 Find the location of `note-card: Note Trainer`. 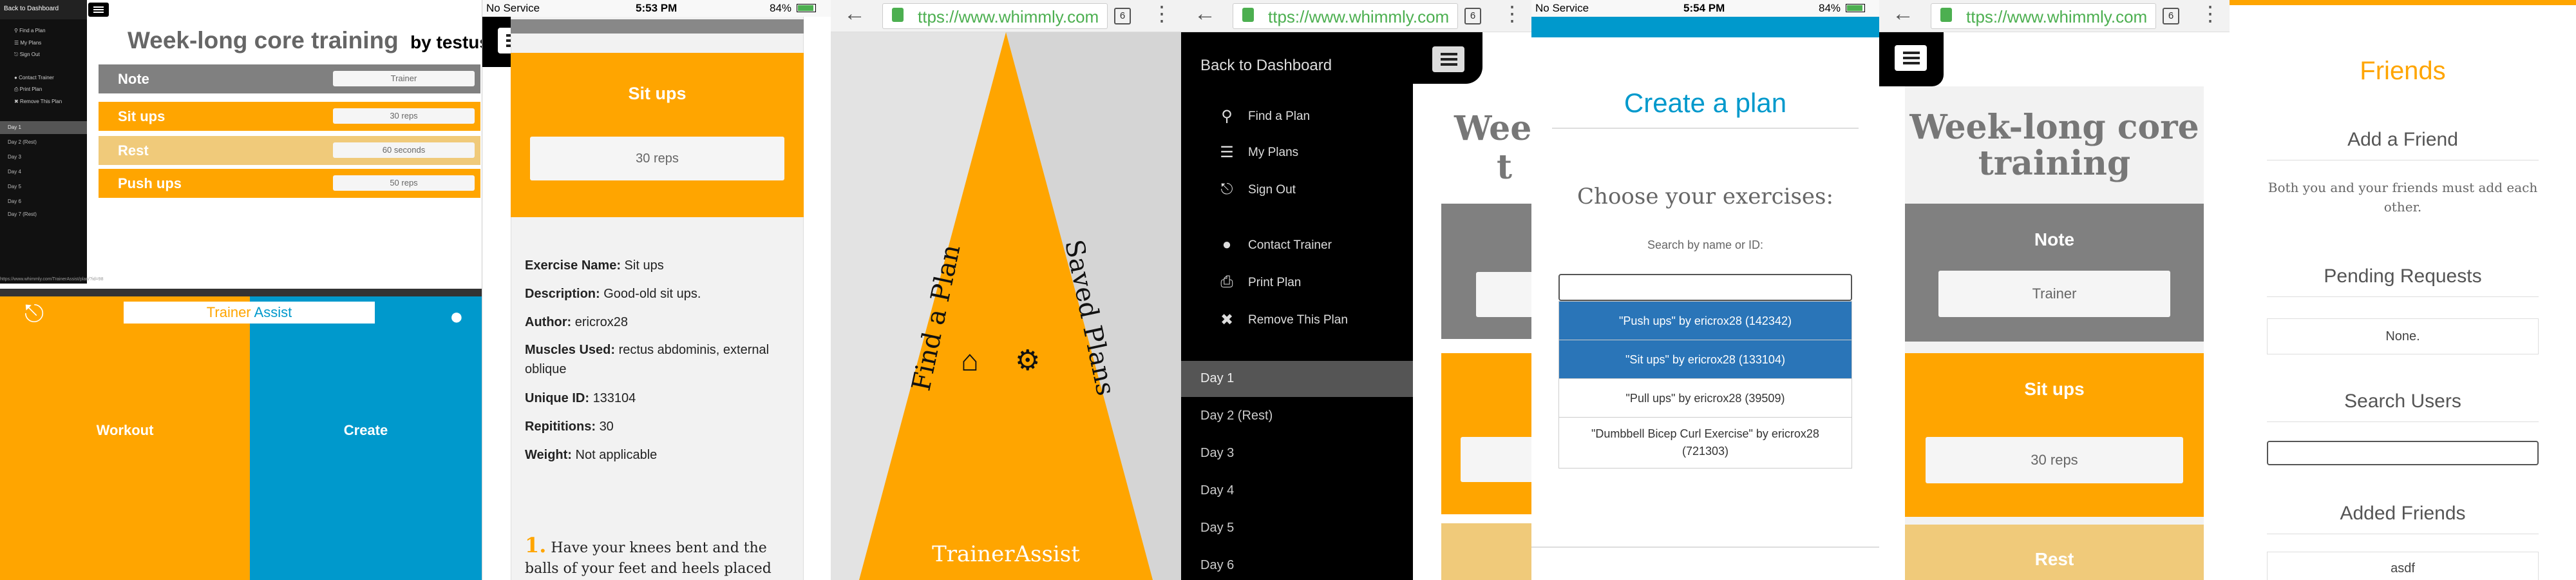

note-card: Note Trainer is located at coordinates (2054, 273).